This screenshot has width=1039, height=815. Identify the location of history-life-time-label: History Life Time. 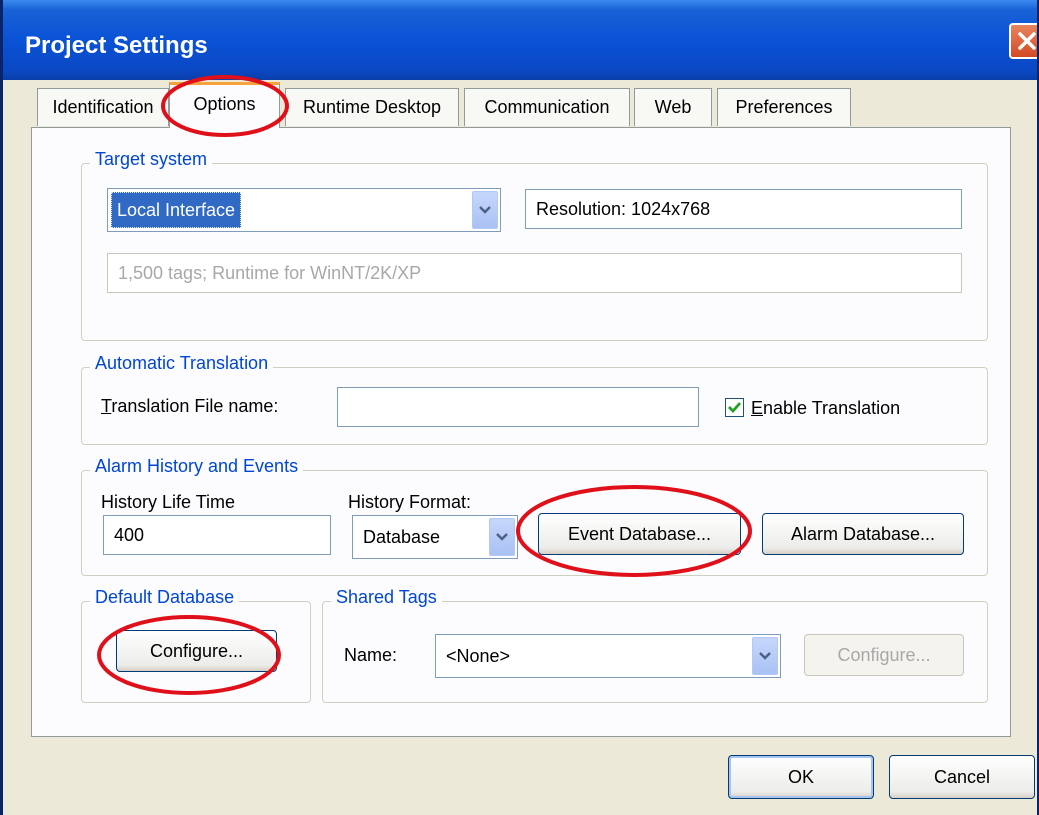
(168, 502).